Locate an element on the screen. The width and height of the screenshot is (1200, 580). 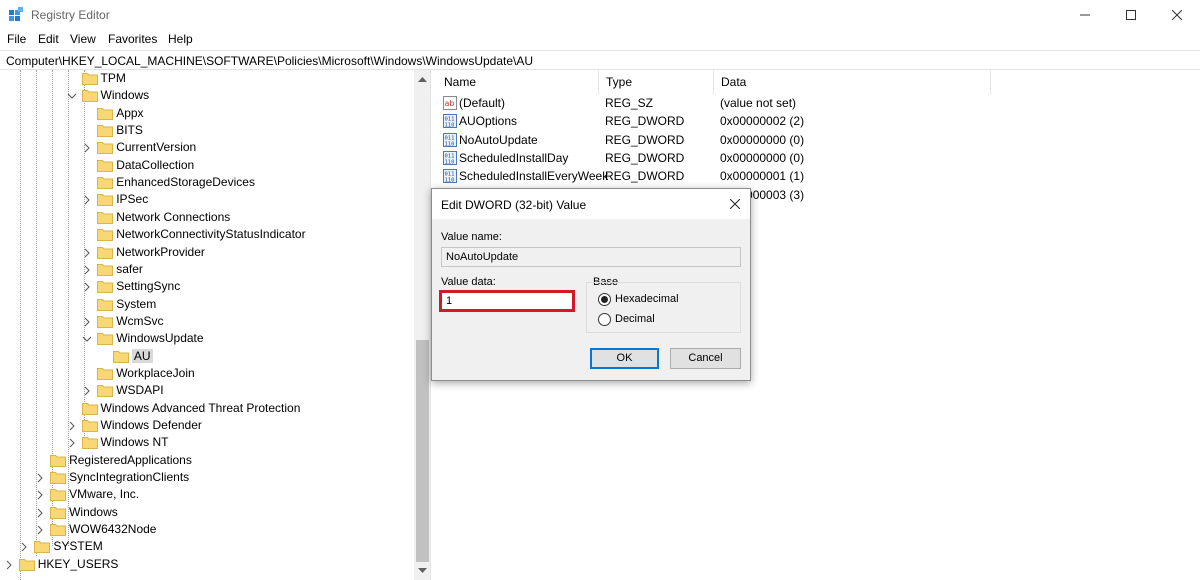
cancel-button: Cancel is located at coordinates (705, 358).